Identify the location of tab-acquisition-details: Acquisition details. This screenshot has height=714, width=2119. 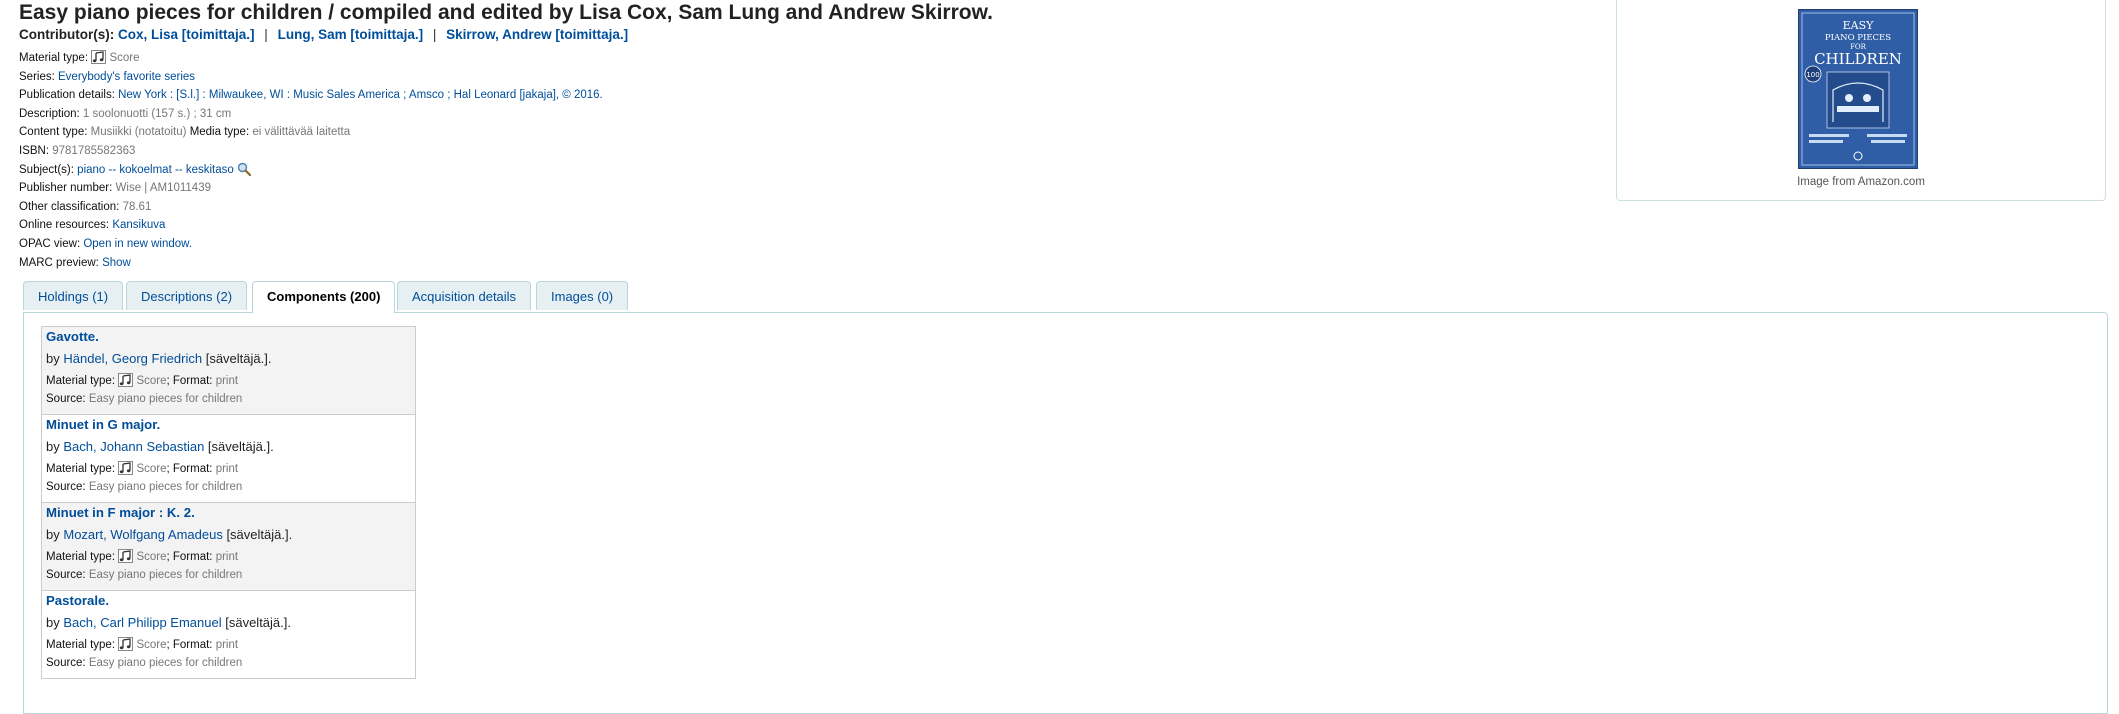
(464, 295).